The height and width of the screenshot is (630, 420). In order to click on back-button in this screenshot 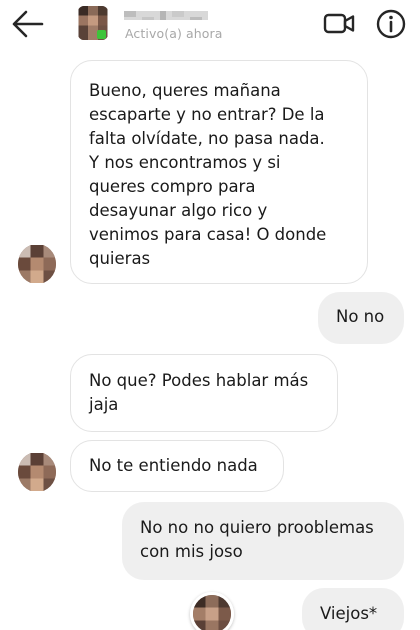, I will do `click(28, 24)`.